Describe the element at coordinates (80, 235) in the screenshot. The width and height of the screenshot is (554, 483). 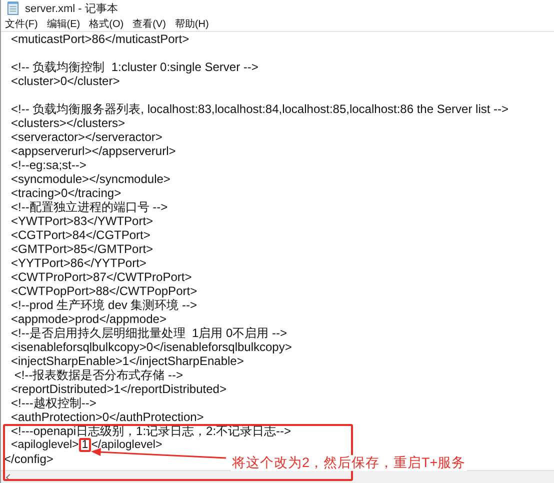
I see `code-line: <CGTPort>84</CGTPort>` at that location.